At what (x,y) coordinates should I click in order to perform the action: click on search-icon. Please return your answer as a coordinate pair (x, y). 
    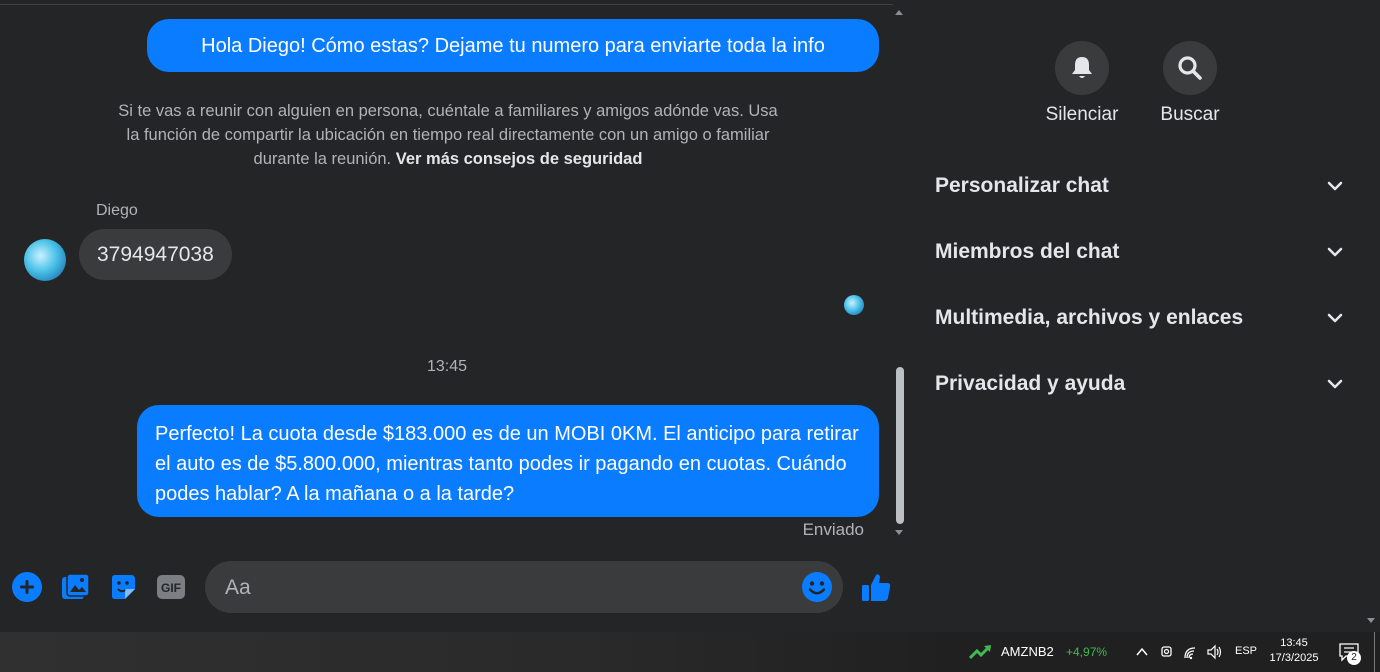
    Looking at the image, I should click on (1190, 68).